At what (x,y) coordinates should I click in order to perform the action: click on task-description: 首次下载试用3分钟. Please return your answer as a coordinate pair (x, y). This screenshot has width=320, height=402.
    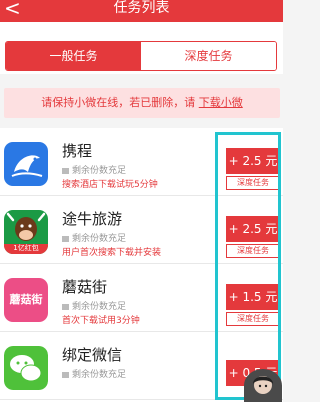
    Looking at the image, I should click on (101, 321).